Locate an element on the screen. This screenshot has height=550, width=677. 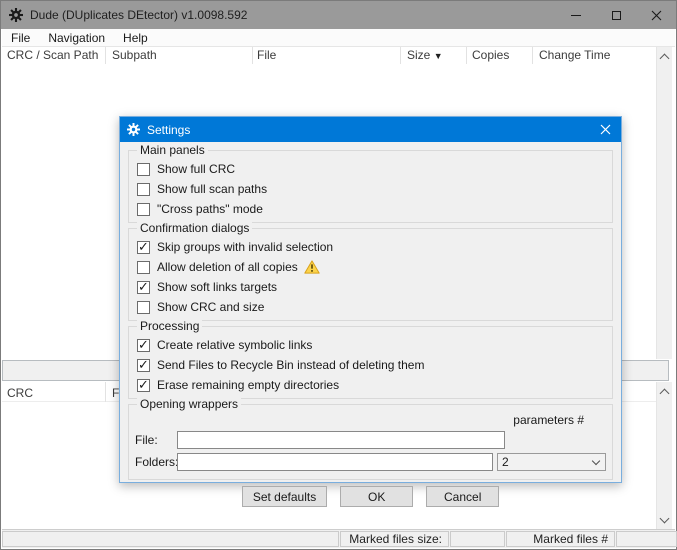
scroll-down-icon is located at coordinates (664, 518).